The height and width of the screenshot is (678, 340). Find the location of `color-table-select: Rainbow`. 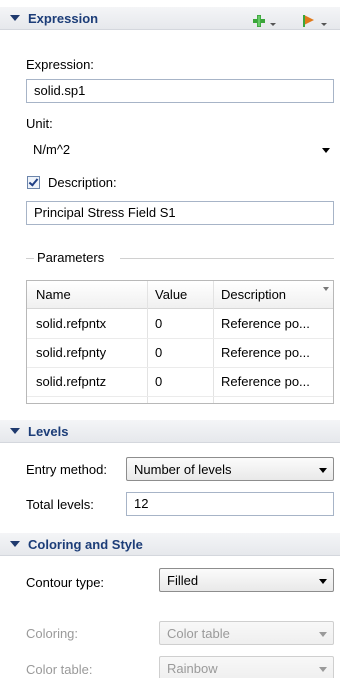

color-table-select: Rainbow is located at coordinates (246, 667).